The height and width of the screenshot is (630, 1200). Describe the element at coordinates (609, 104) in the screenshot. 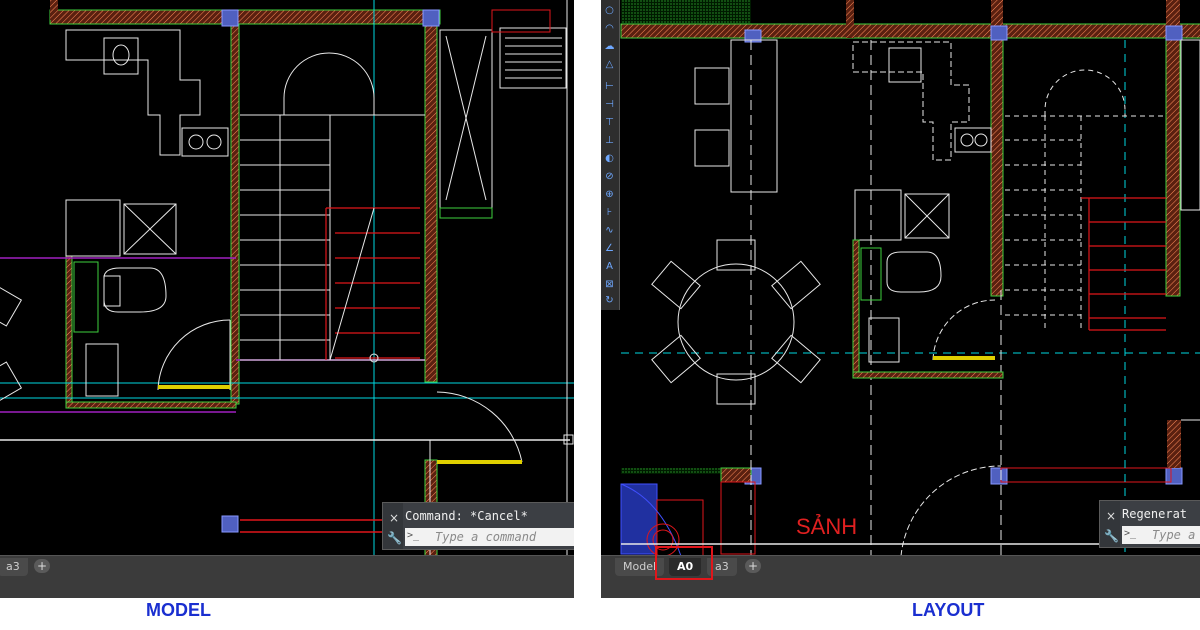

I see `dim-aligned-icon: ⊣` at that location.